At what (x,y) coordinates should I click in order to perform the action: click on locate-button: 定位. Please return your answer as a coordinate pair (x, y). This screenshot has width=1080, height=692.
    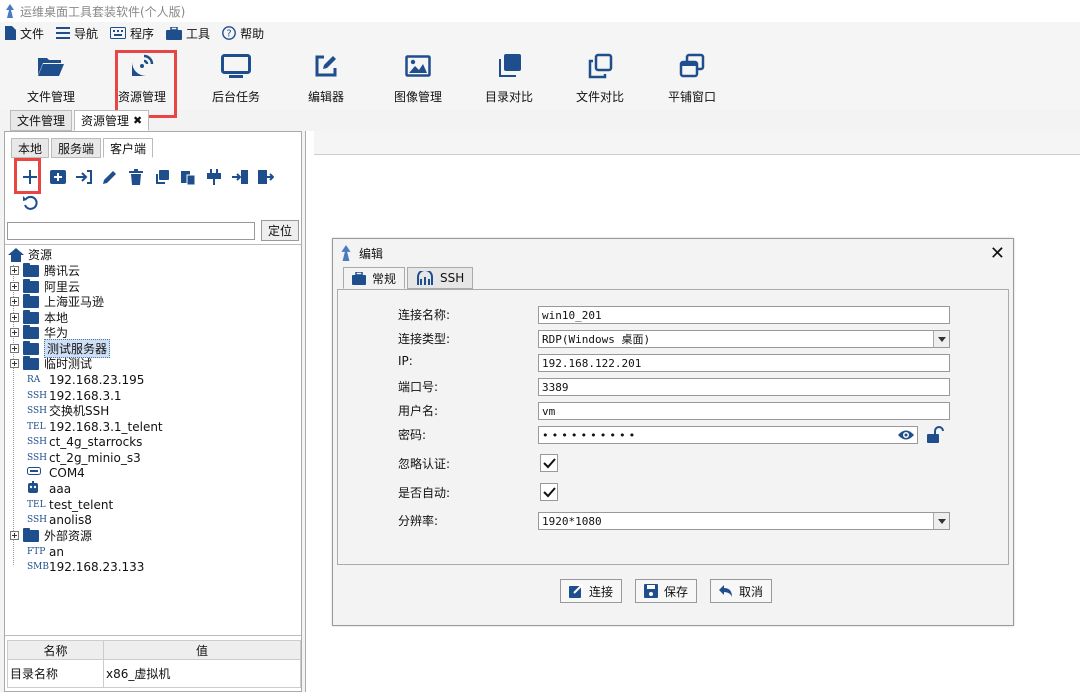
    Looking at the image, I should click on (280, 230).